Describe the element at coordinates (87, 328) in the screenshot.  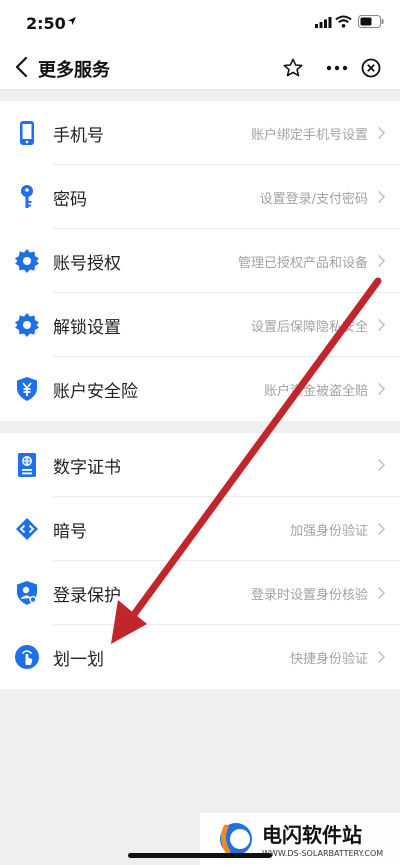
I see `row-label: 解锁设置` at that location.